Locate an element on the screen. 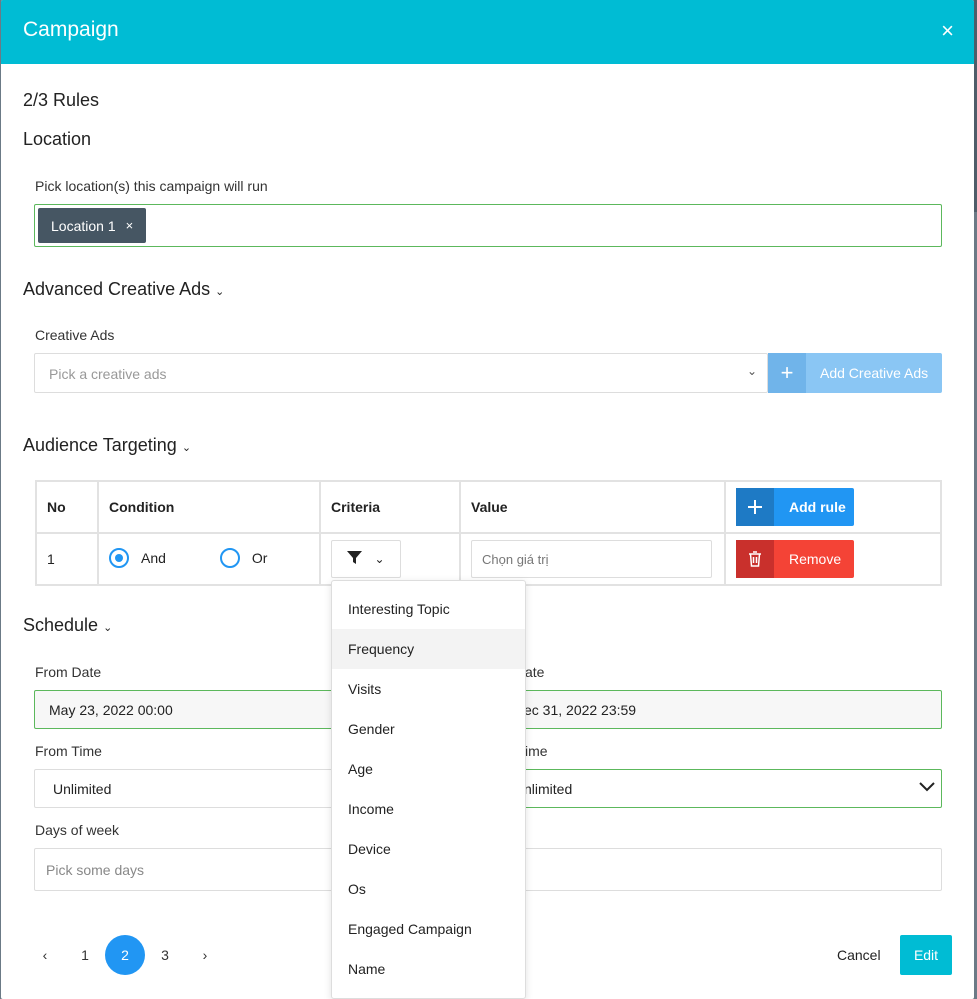 The image size is (977, 999). remove-label: Remove is located at coordinates (815, 559).